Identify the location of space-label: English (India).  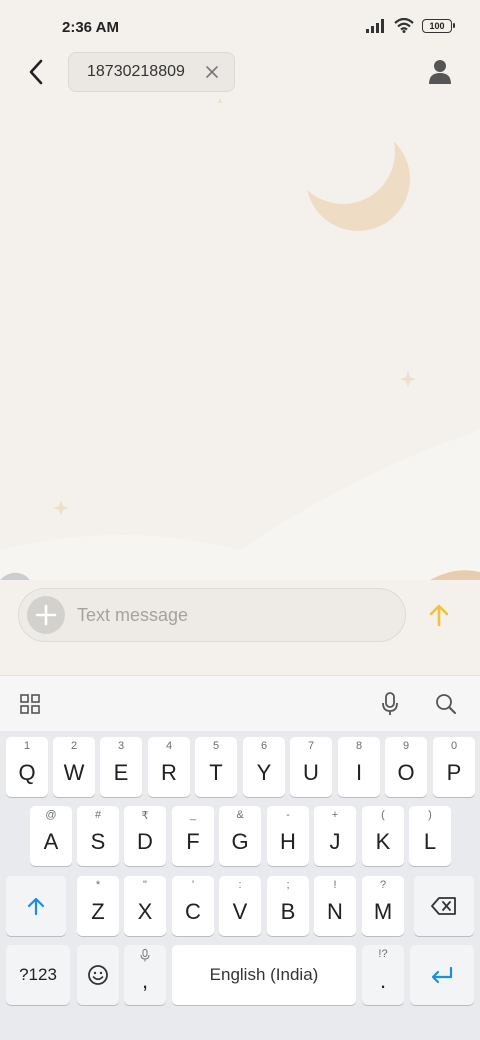
(264, 974).